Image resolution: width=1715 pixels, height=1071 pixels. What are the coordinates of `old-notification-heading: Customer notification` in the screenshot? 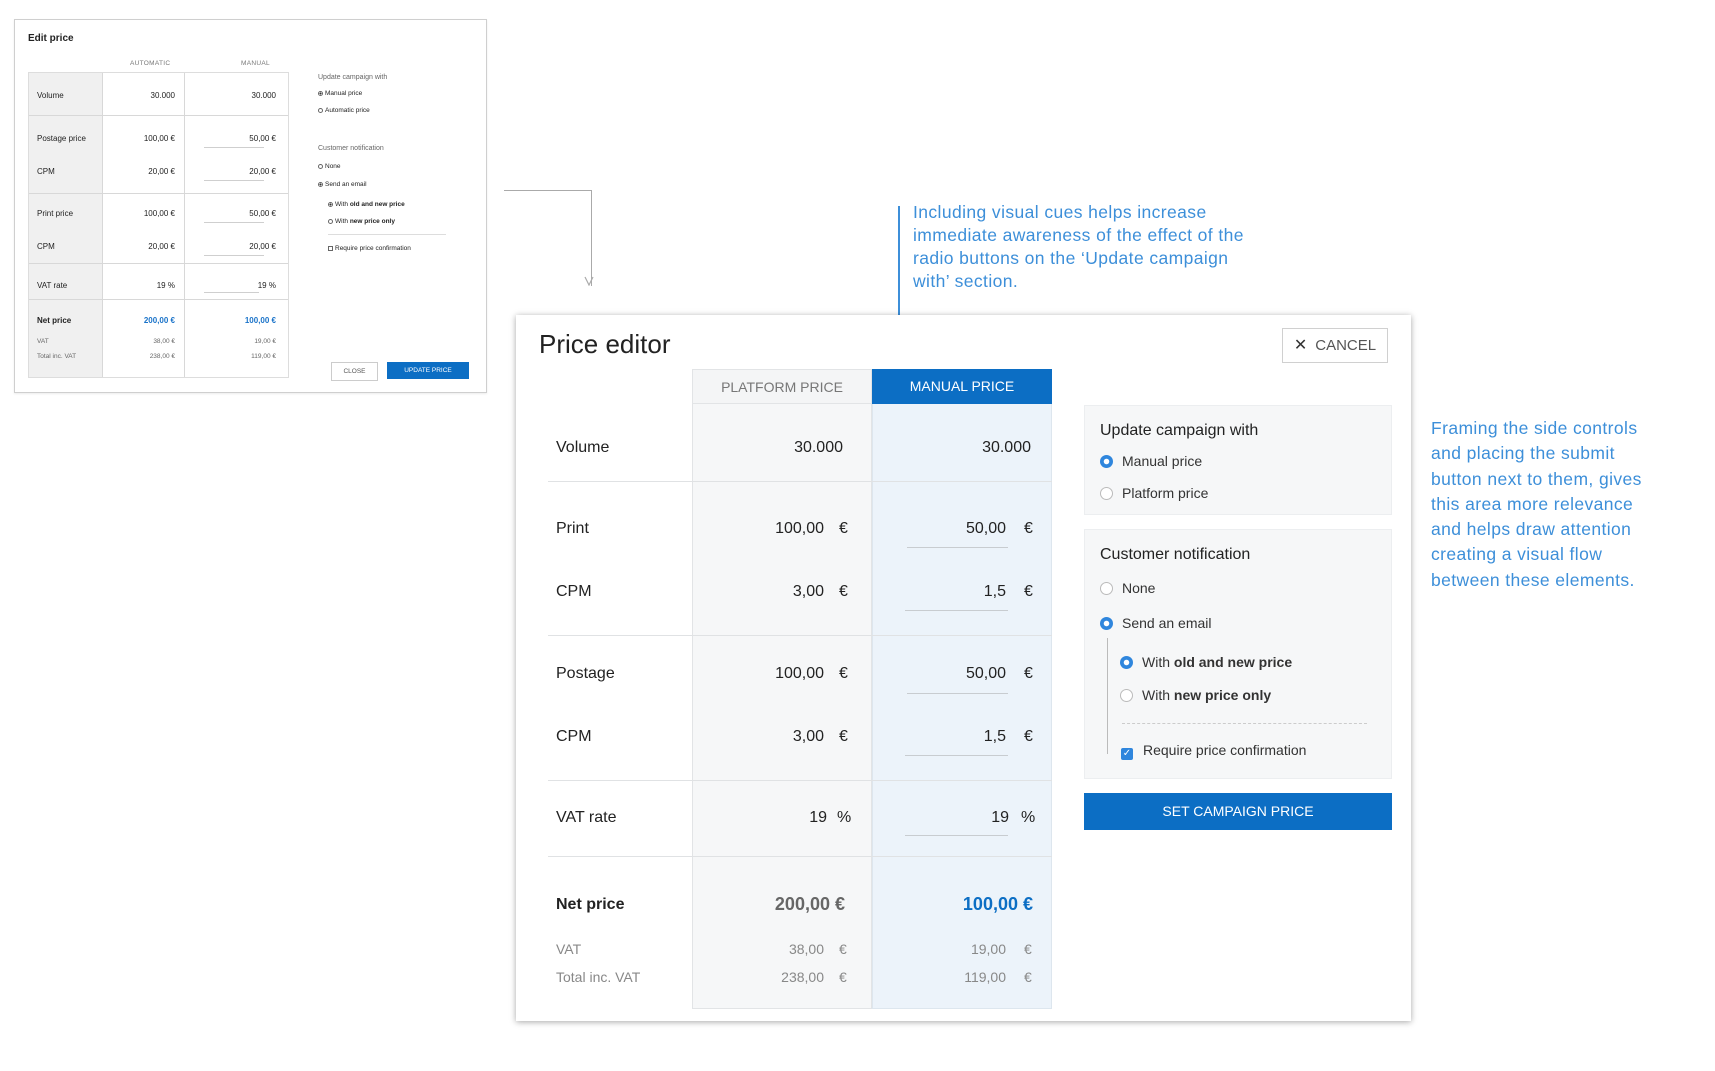 It's located at (351, 148).